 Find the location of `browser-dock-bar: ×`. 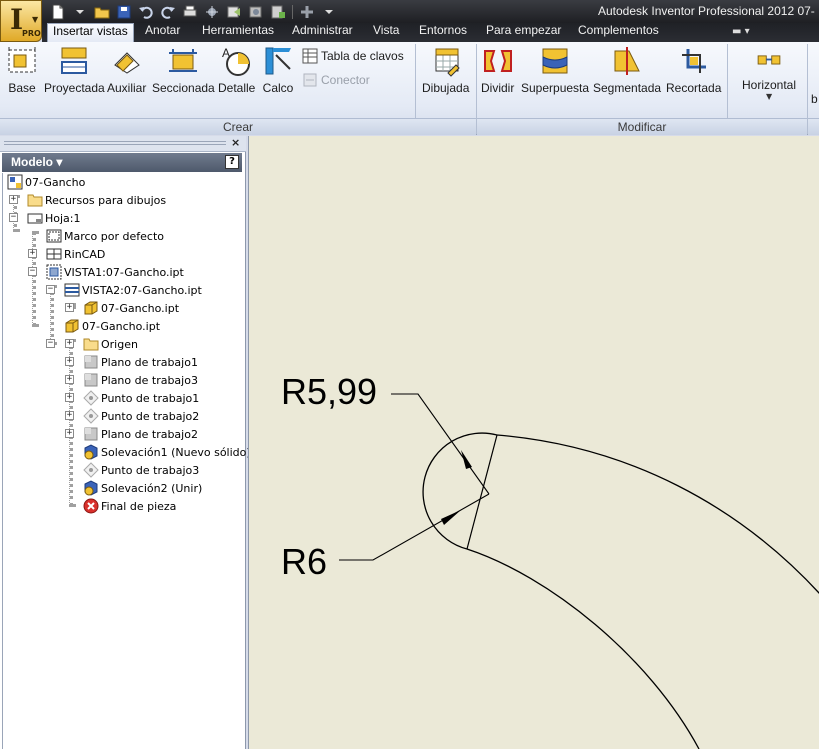

browser-dock-bar: × is located at coordinates (123, 144).